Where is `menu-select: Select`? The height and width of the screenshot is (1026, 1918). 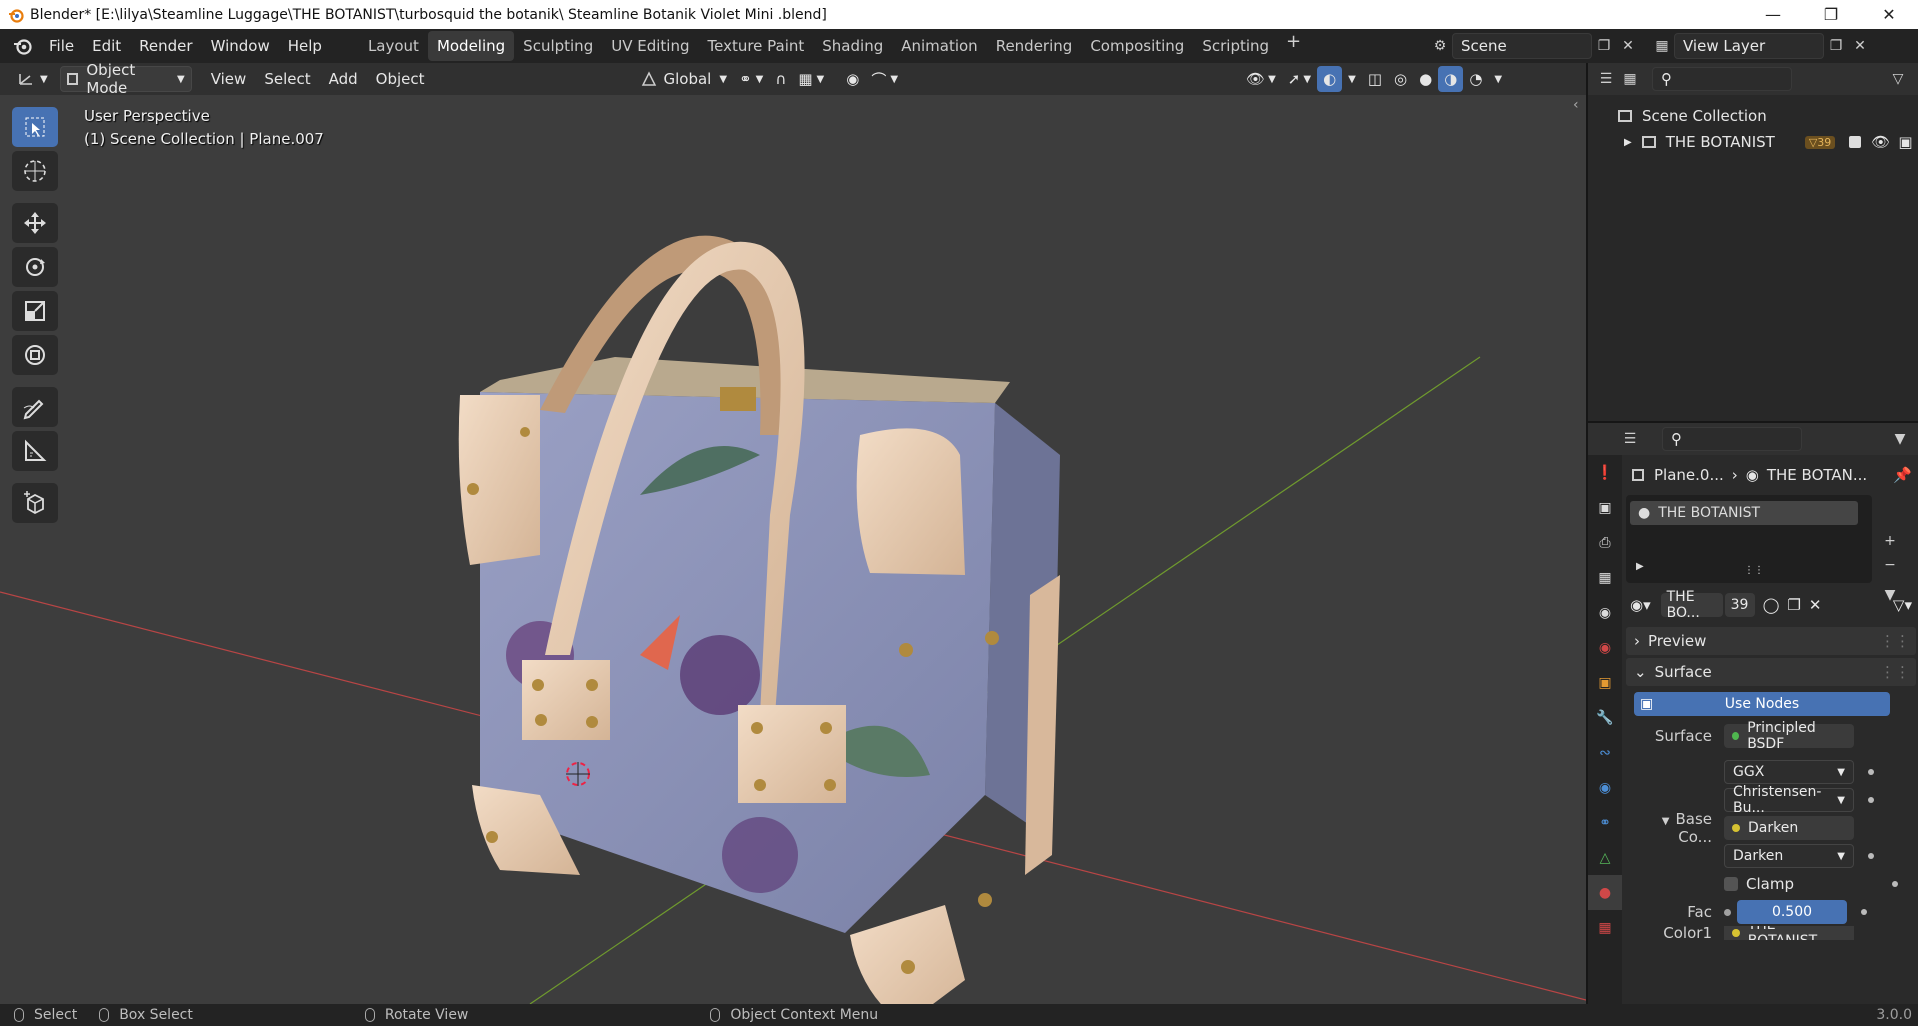 menu-select: Select is located at coordinates (287, 79).